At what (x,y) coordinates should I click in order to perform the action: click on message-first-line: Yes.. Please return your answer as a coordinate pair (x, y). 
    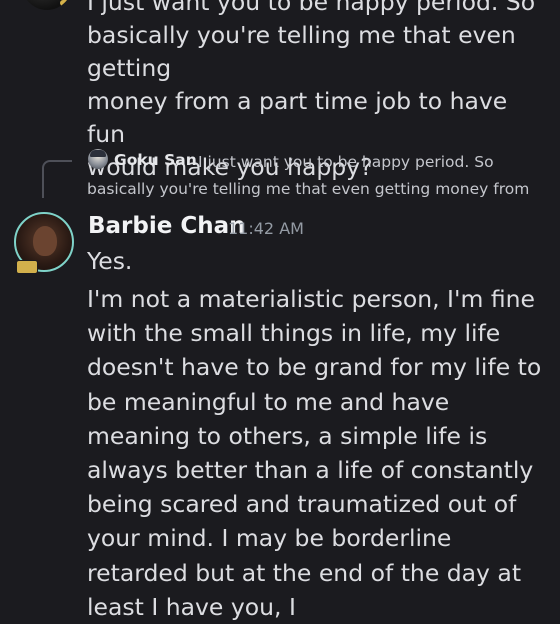
    Looking at the image, I should click on (110, 261).